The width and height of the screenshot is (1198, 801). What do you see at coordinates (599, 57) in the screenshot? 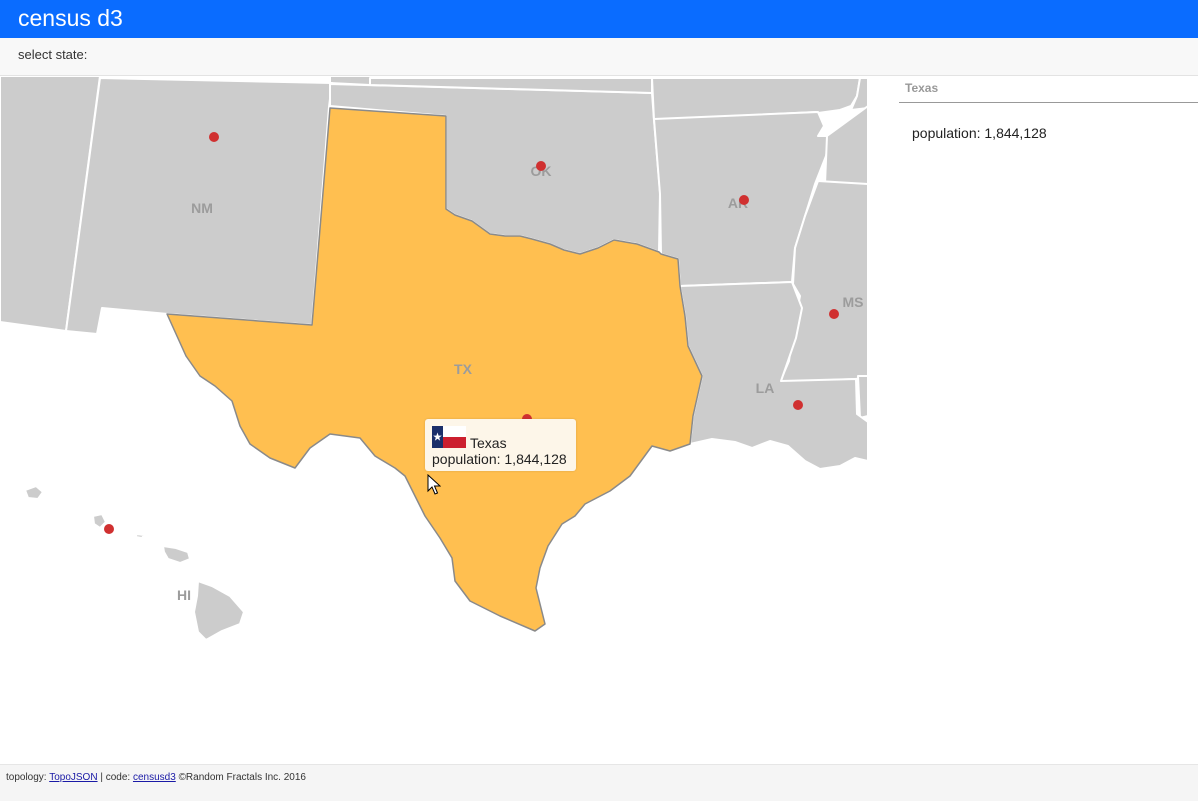
I see `state-select-bar: select state:` at bounding box center [599, 57].